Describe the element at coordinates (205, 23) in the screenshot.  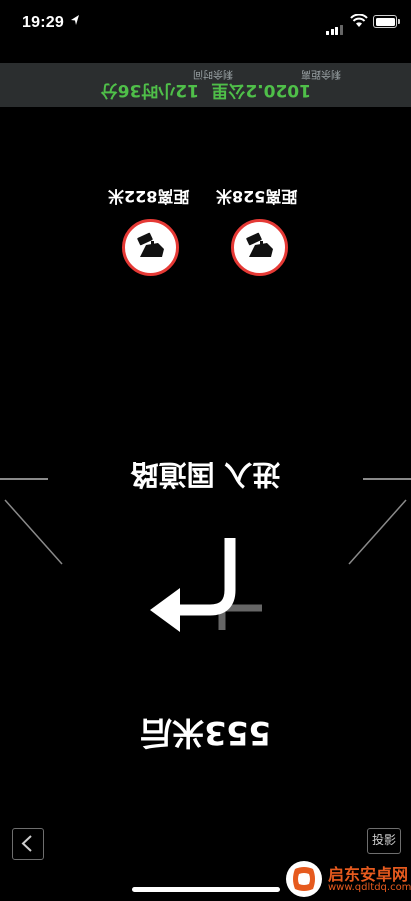
I see `status-bar: 19:29` at that location.